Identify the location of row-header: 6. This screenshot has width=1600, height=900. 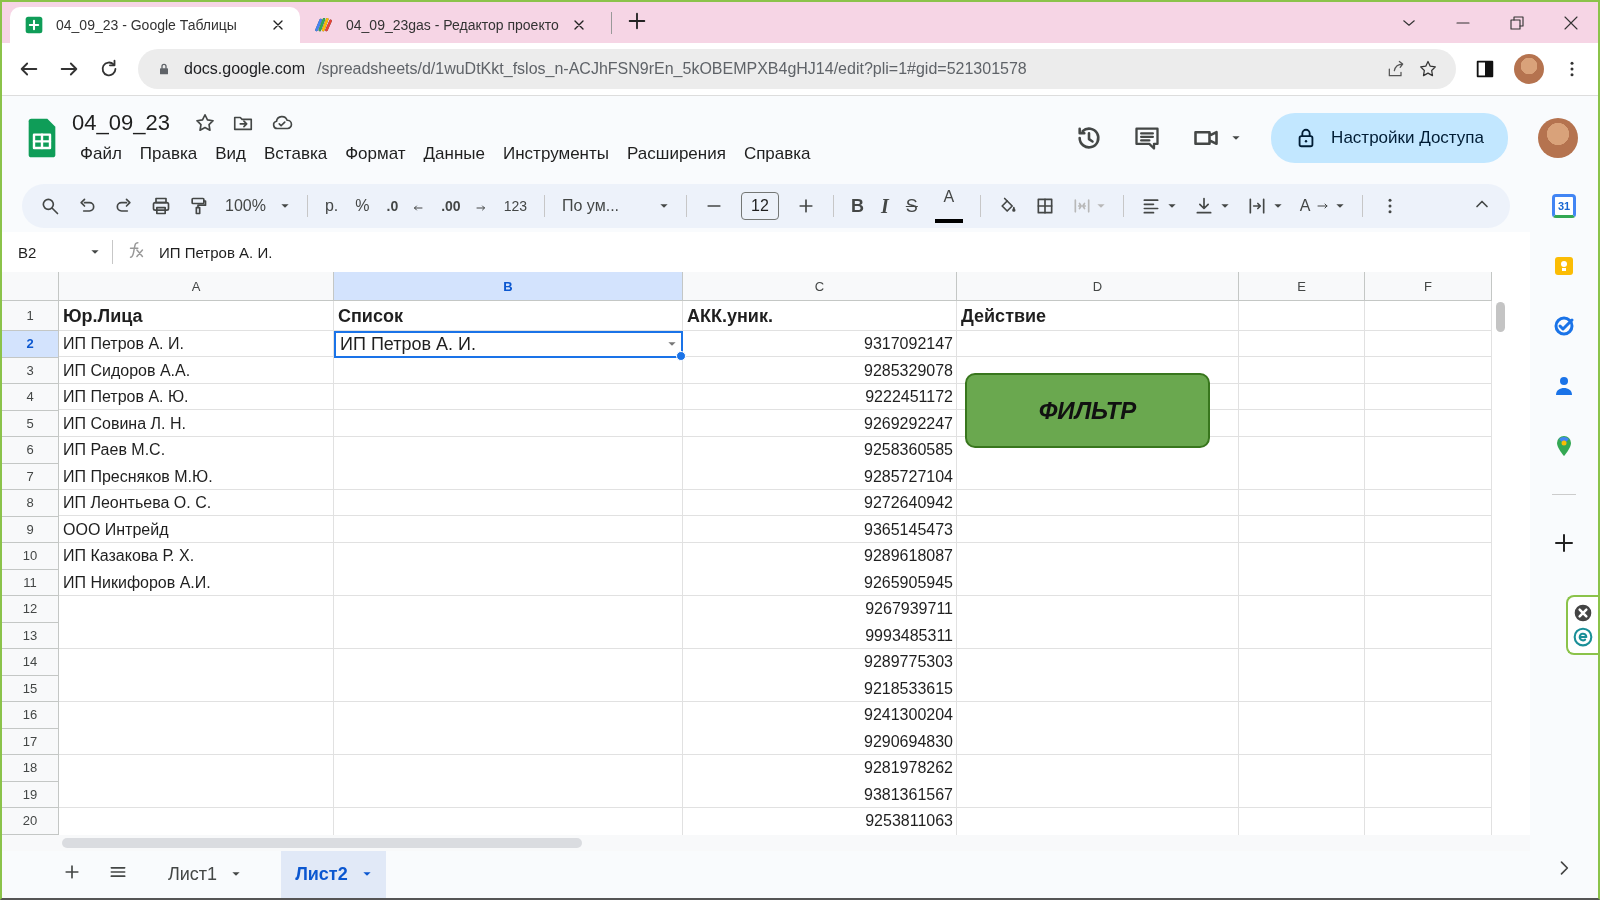
(30, 450).